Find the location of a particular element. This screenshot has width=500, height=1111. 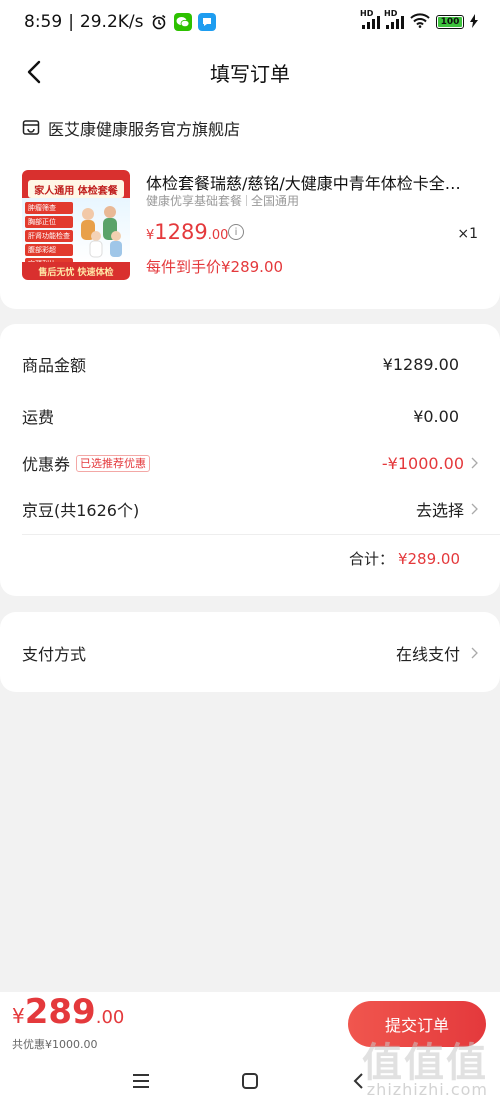

product-tag-region: 全国通用 is located at coordinates (275, 201).